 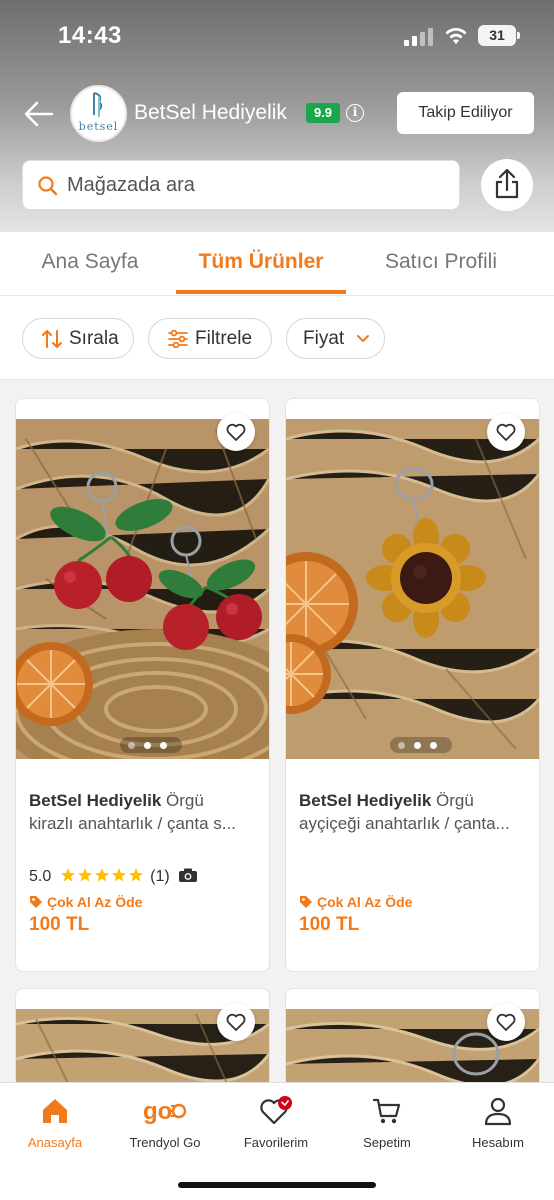 I want to click on rating-value: 5.0, so click(x=40, y=876).